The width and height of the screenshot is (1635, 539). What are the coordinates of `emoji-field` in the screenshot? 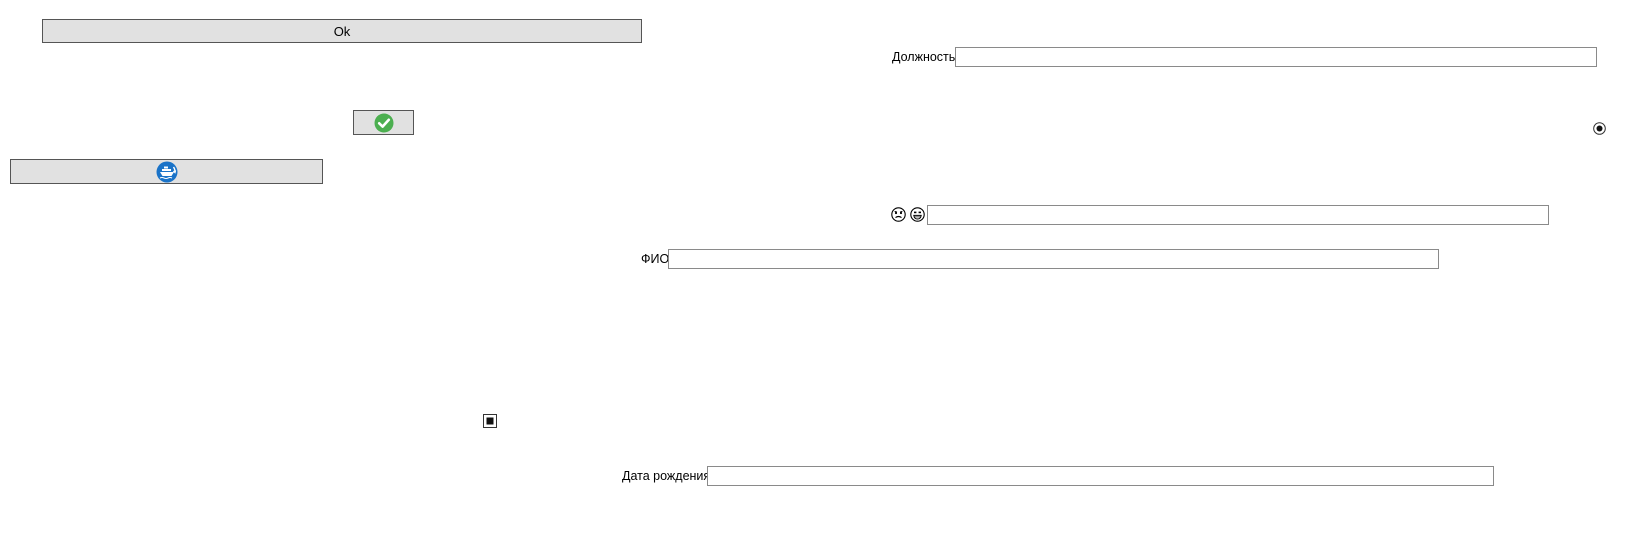 It's located at (1238, 215).